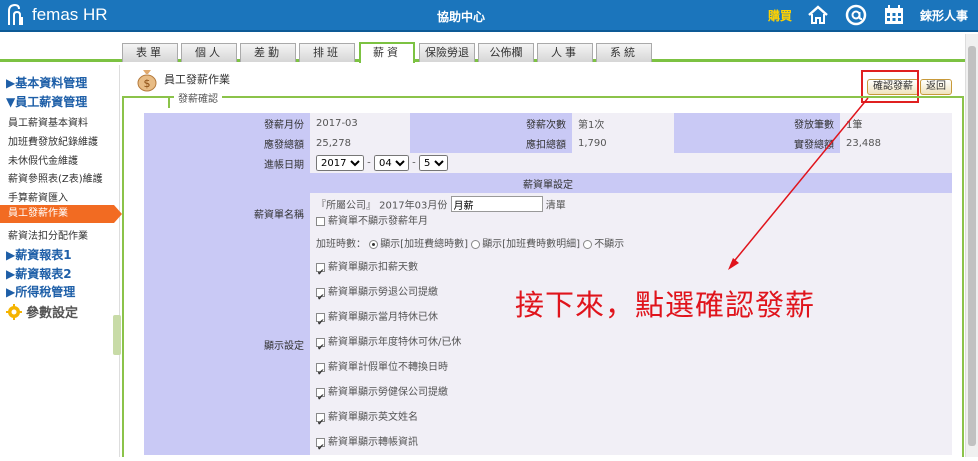  I want to click on scrollbar-thumb, so click(972, 246).